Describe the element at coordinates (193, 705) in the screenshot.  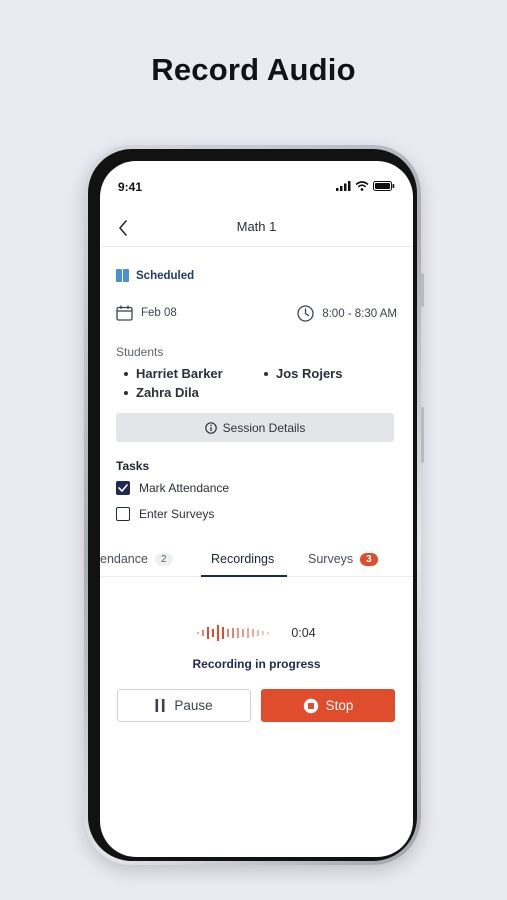
I see `pause-label: Pause` at that location.